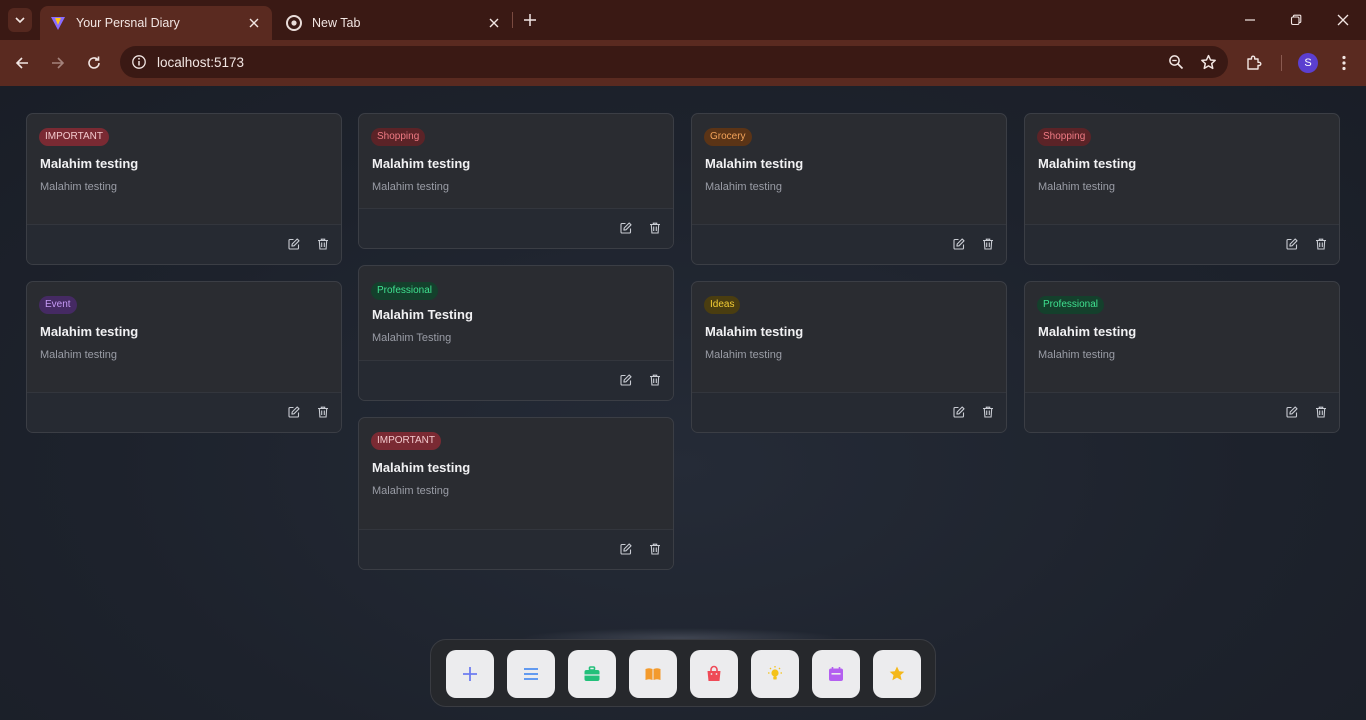 Image resolution: width=1366 pixels, height=720 pixels. Describe the element at coordinates (1296, 20) in the screenshot. I see `restore-window-button` at that location.